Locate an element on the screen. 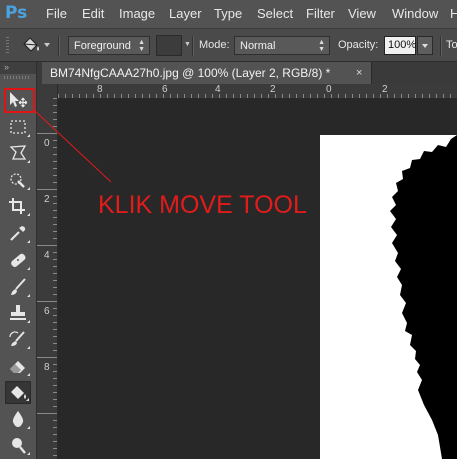 The image size is (457, 459). annotation-pointer-line is located at coordinates (73, 146).